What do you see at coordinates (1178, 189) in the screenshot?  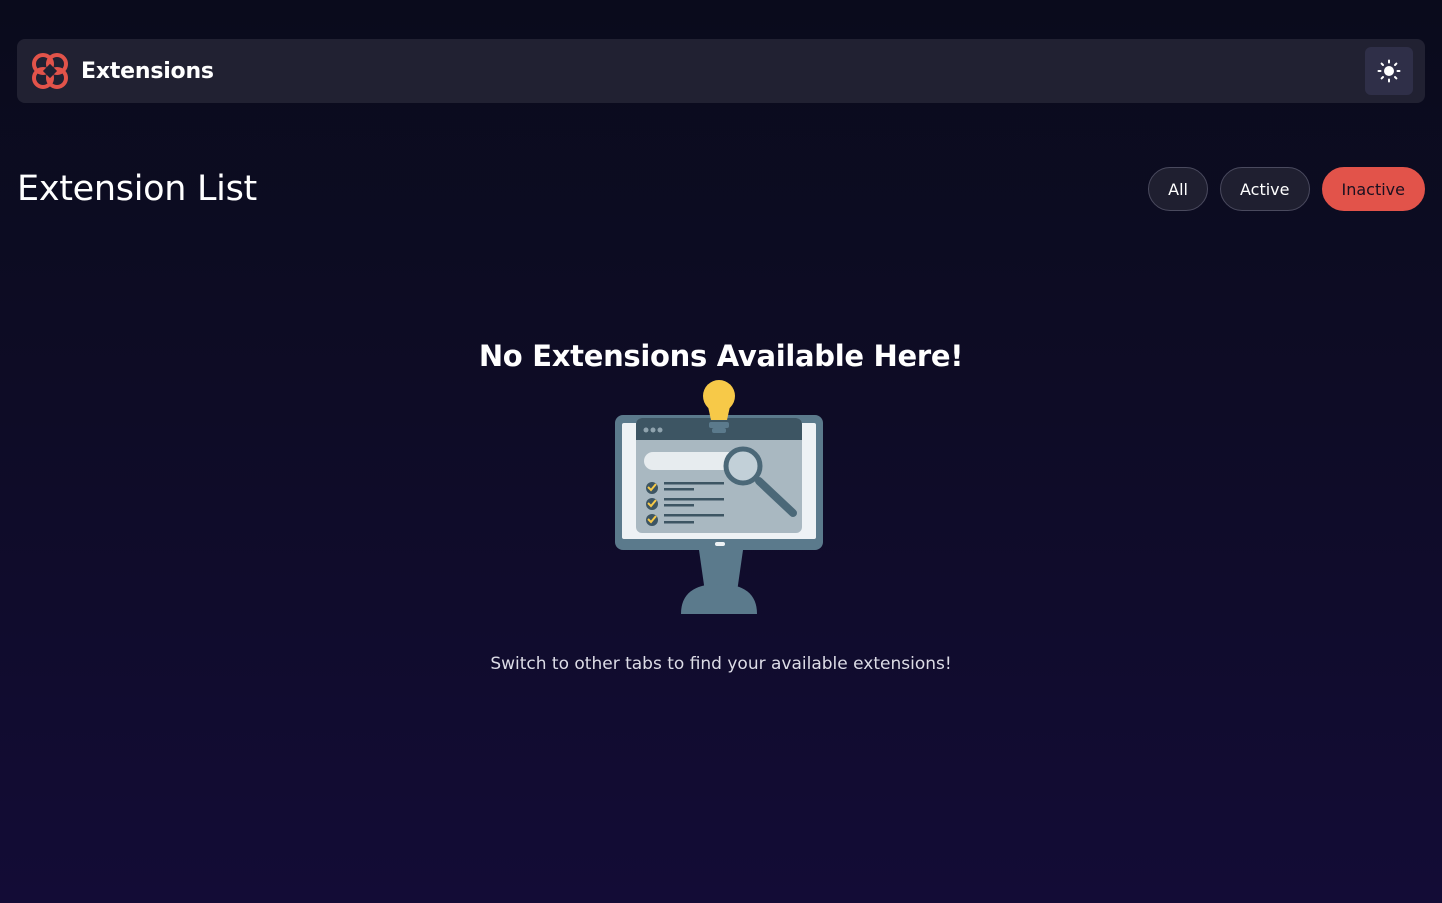 I see `filter-all-button: All` at bounding box center [1178, 189].